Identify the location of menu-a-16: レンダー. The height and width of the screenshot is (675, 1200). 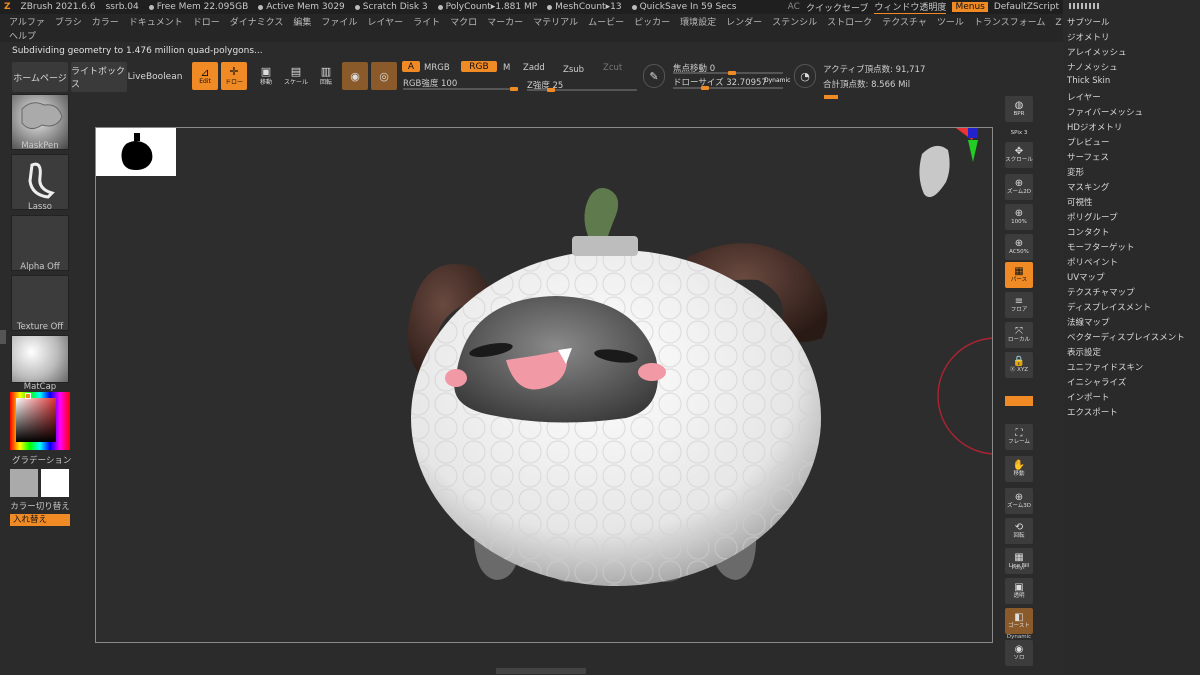
(744, 21).